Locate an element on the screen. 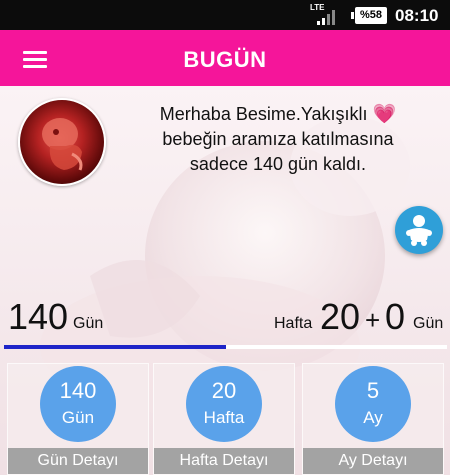 The width and height of the screenshot is (450, 475). day-unit: Gün is located at coordinates (428, 323).